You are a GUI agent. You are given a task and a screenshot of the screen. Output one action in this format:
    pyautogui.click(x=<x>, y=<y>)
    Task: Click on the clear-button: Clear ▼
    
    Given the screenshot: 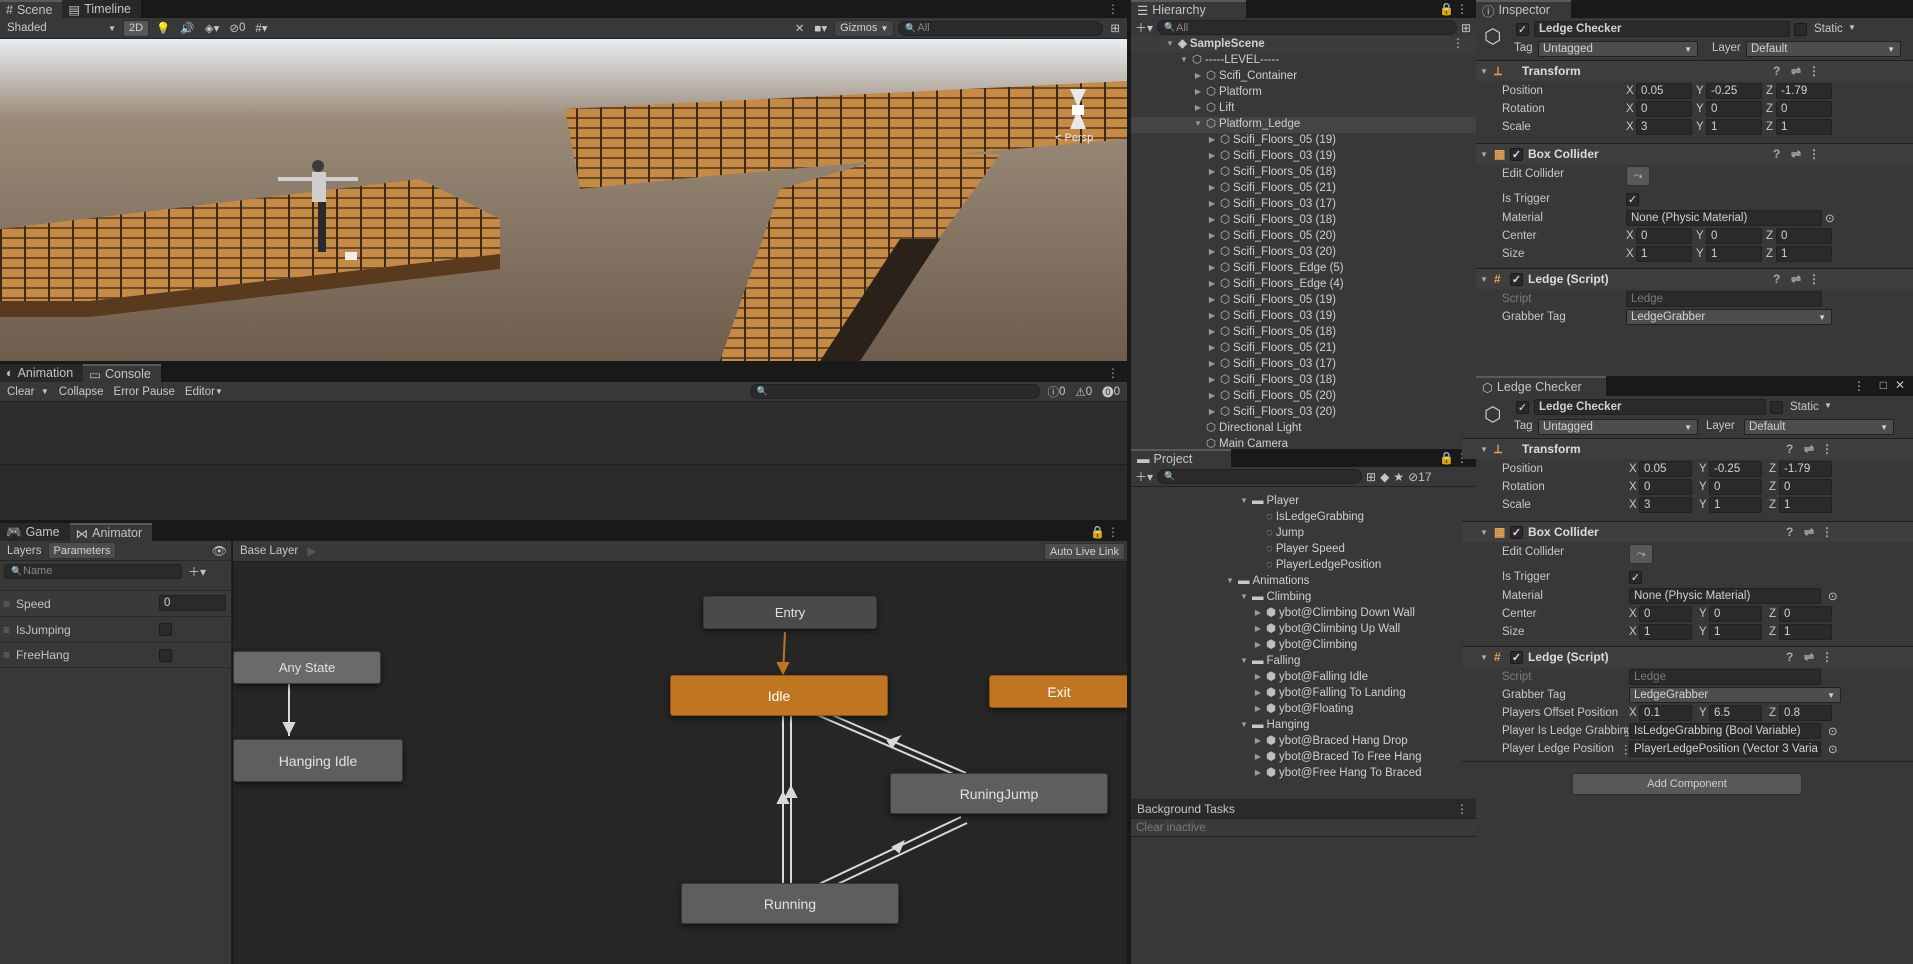 What is the action you would take?
    pyautogui.click(x=28, y=391)
    